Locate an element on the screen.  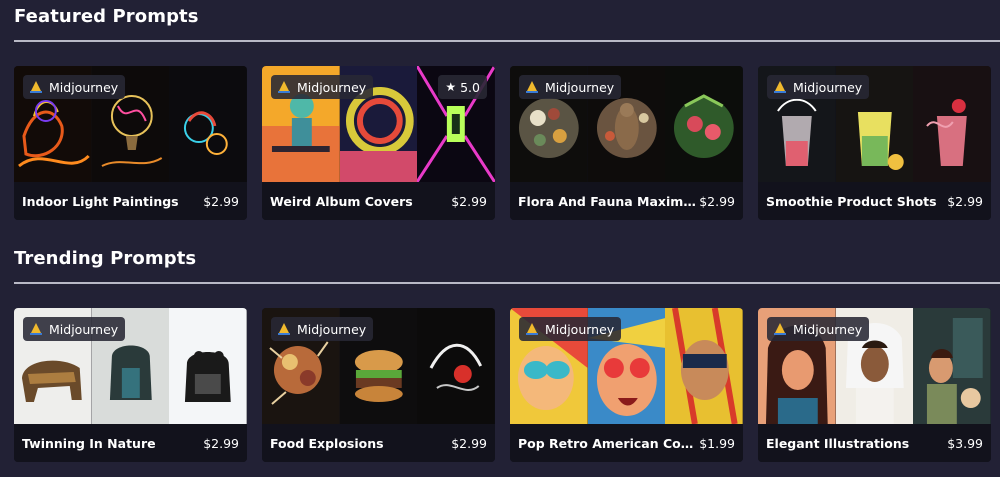
card-title: Smoothie Product Shots is located at coordinates (851, 201).